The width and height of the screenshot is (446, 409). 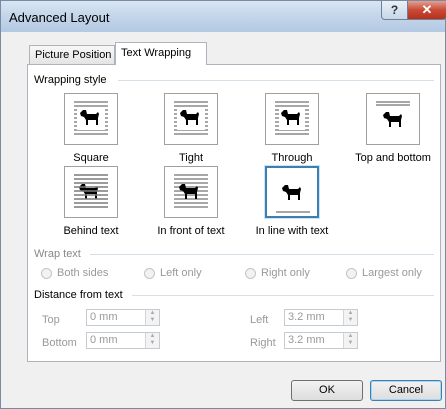 What do you see at coordinates (277, 273) in the screenshot?
I see `radio-right-only: Right only` at bounding box center [277, 273].